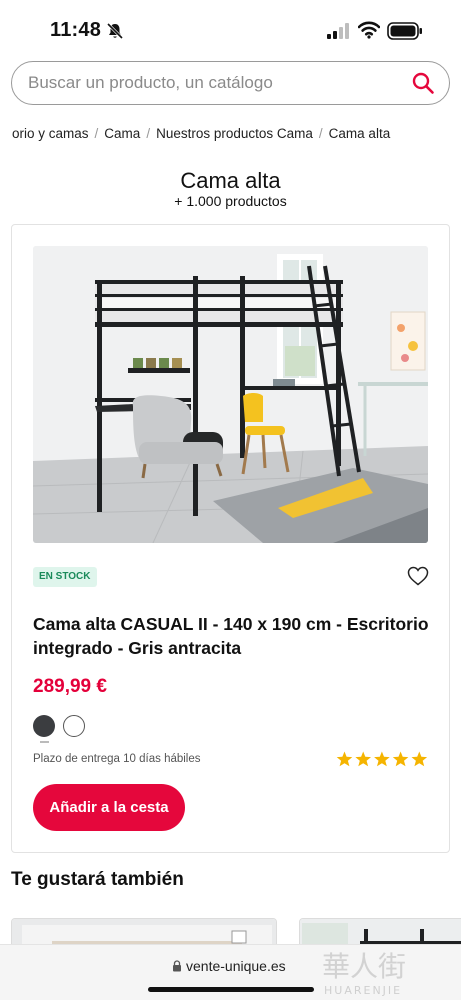 This screenshot has width=461, height=1000. Describe the element at coordinates (364, 966) in the screenshot. I see `svg-text: 華人街` at that location.